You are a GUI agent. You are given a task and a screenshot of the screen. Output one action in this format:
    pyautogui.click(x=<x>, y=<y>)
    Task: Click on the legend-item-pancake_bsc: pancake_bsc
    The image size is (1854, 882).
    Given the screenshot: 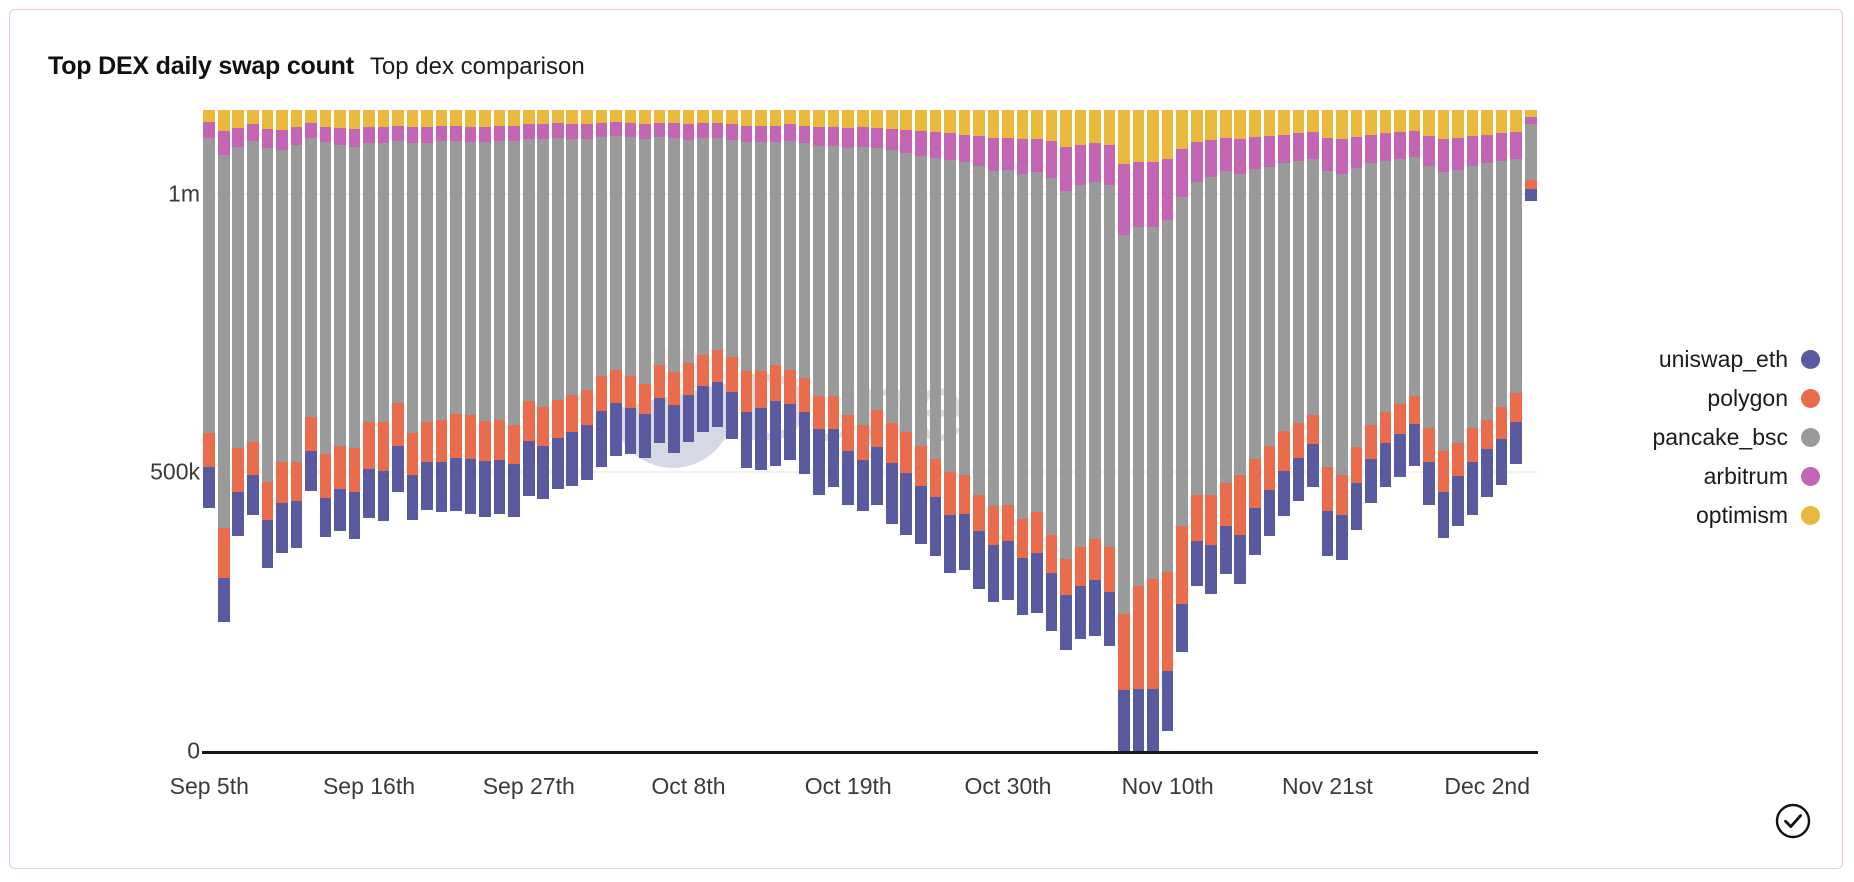 What is the action you would take?
    pyautogui.click(x=1736, y=437)
    